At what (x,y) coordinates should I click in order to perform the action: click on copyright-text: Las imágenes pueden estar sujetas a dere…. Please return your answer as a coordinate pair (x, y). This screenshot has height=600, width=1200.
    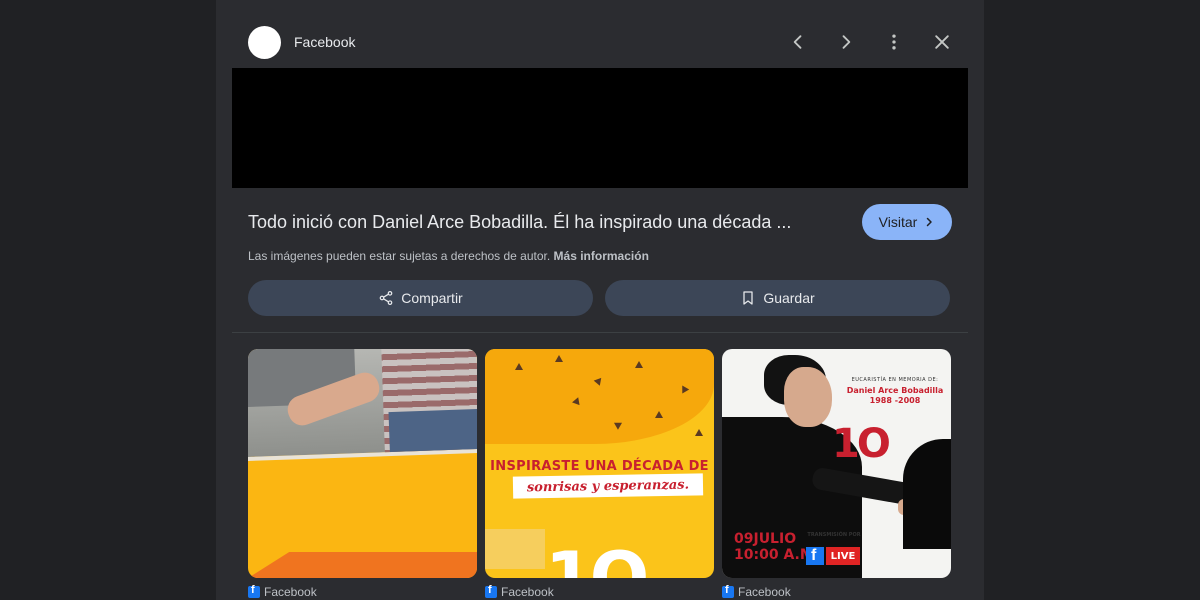
    Looking at the image, I should click on (399, 256).